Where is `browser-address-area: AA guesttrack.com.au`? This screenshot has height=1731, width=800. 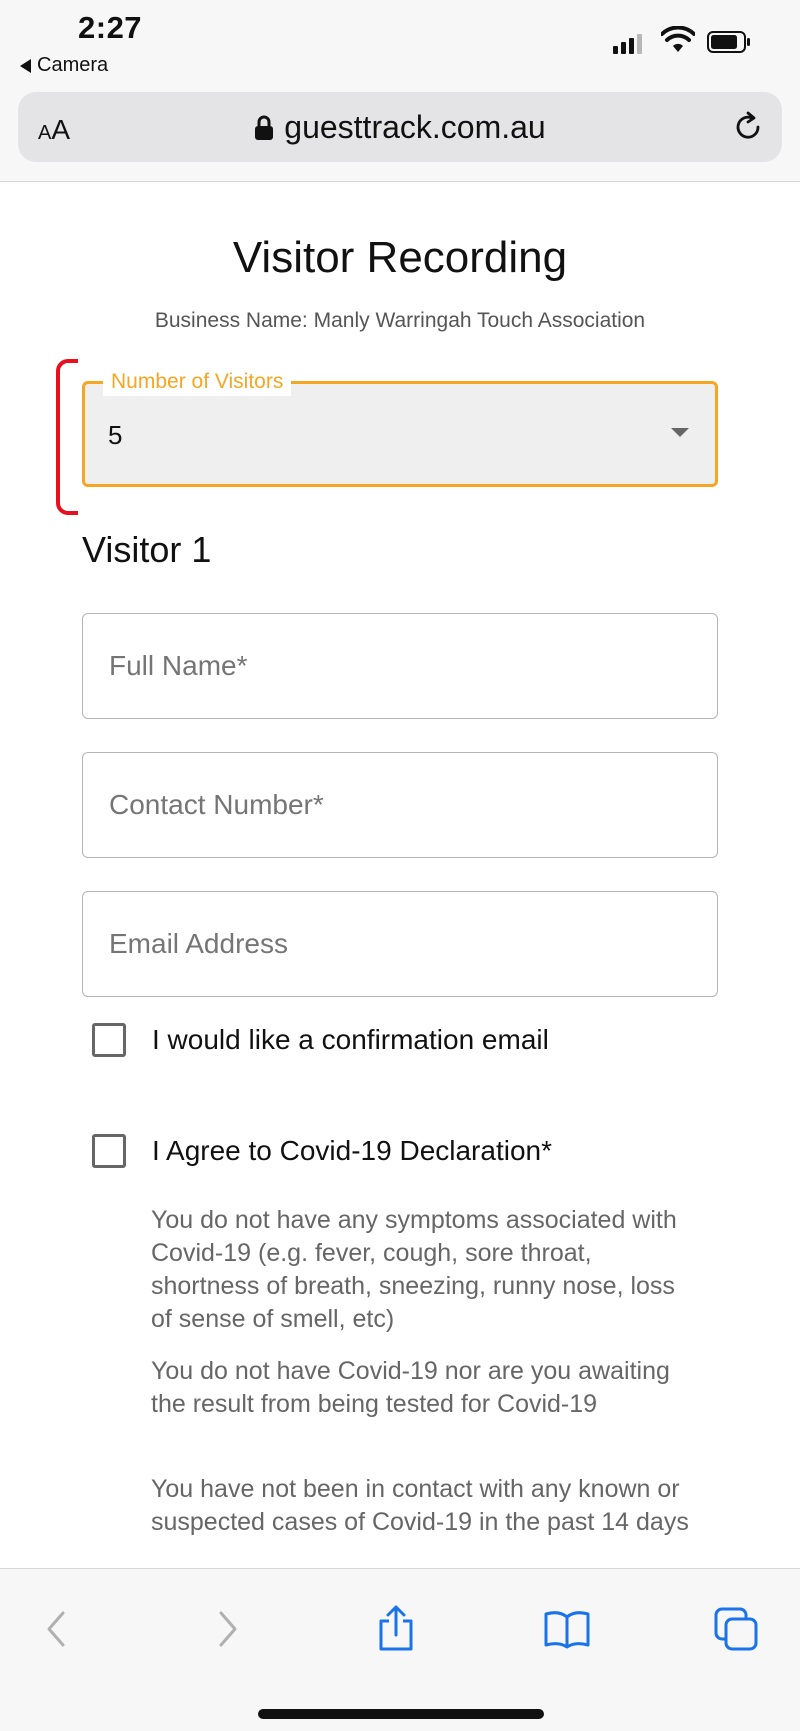
browser-address-area: AA guesttrack.com.au is located at coordinates (400, 132).